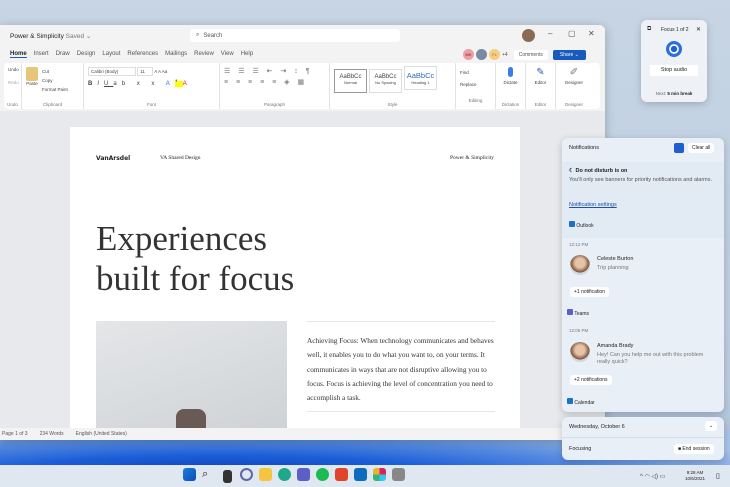 This screenshot has height=487, width=730. I want to click on header-right: Power & Simplicity, so click(472, 158).